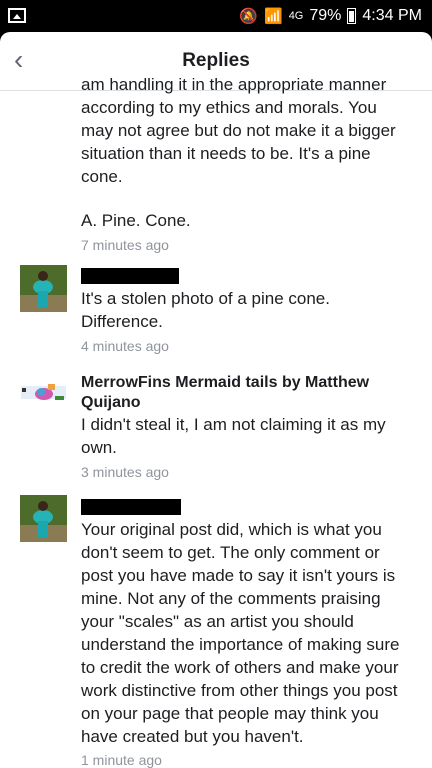 This screenshot has height=768, width=432. Describe the element at coordinates (392, 15) in the screenshot. I see `clock: 4:34 PM` at that location.